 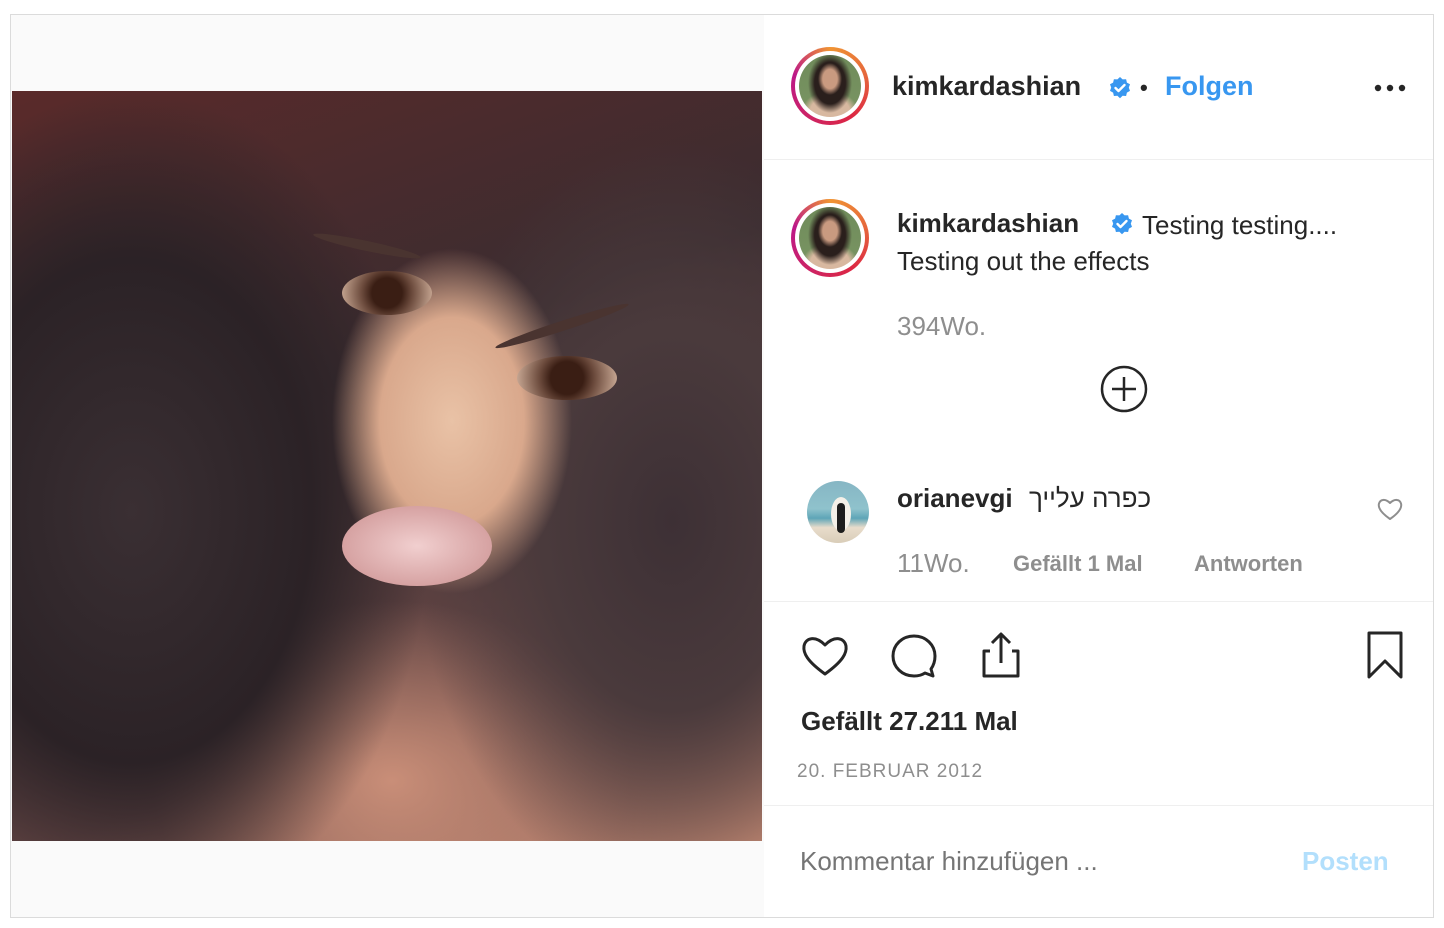 I want to click on heart-outline-icon, so click(x=1390, y=509).